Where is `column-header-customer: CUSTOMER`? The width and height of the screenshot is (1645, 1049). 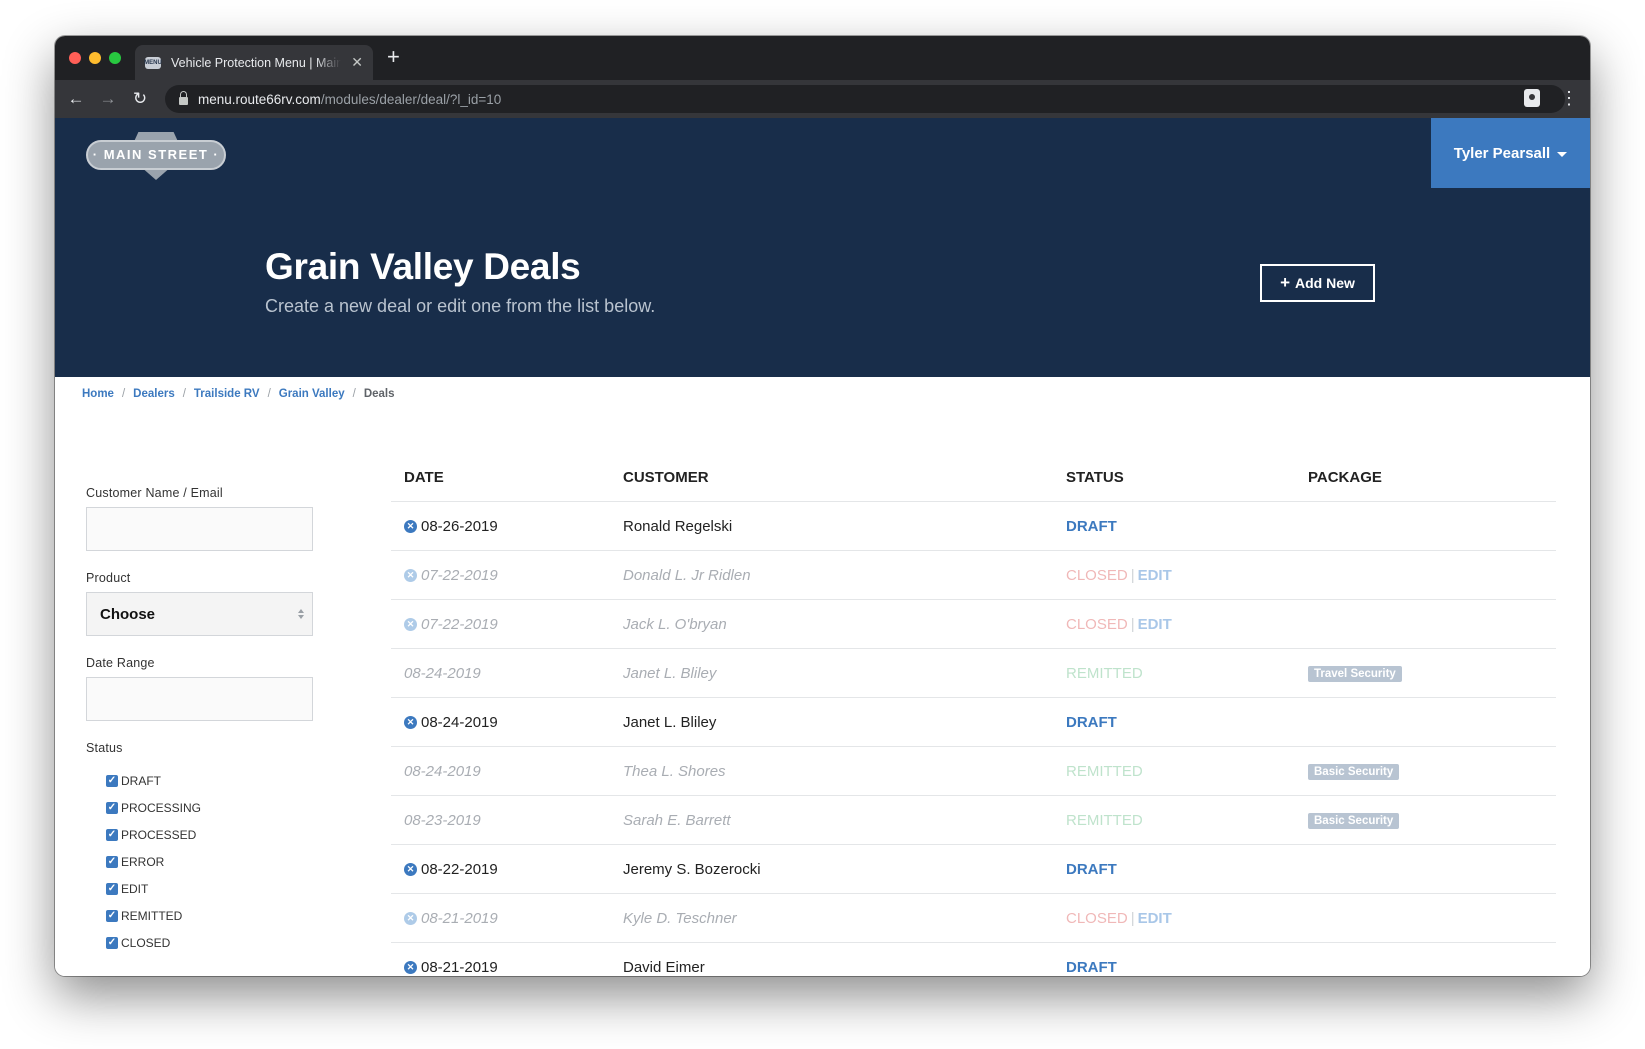 column-header-customer: CUSTOMER is located at coordinates (844, 477).